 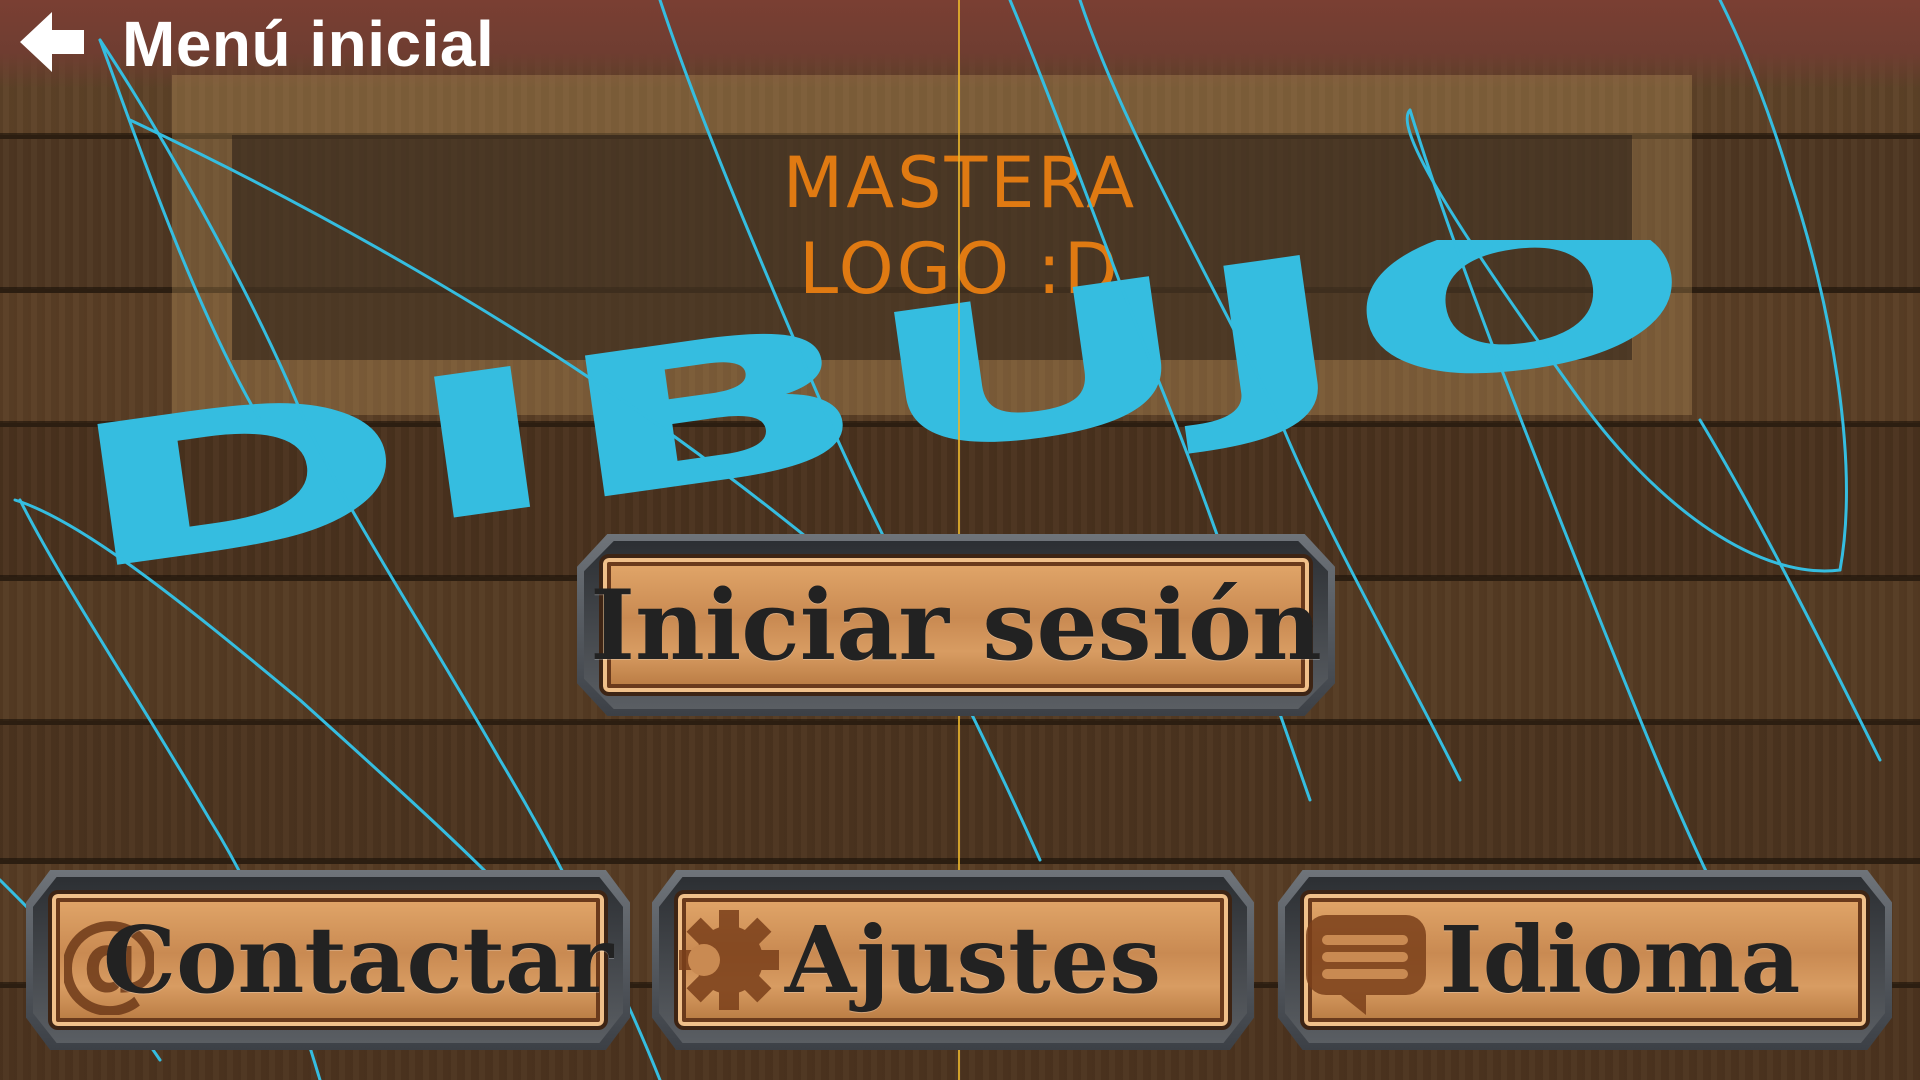 I want to click on logo-line-2: LOGO :D, so click(x=960, y=269).